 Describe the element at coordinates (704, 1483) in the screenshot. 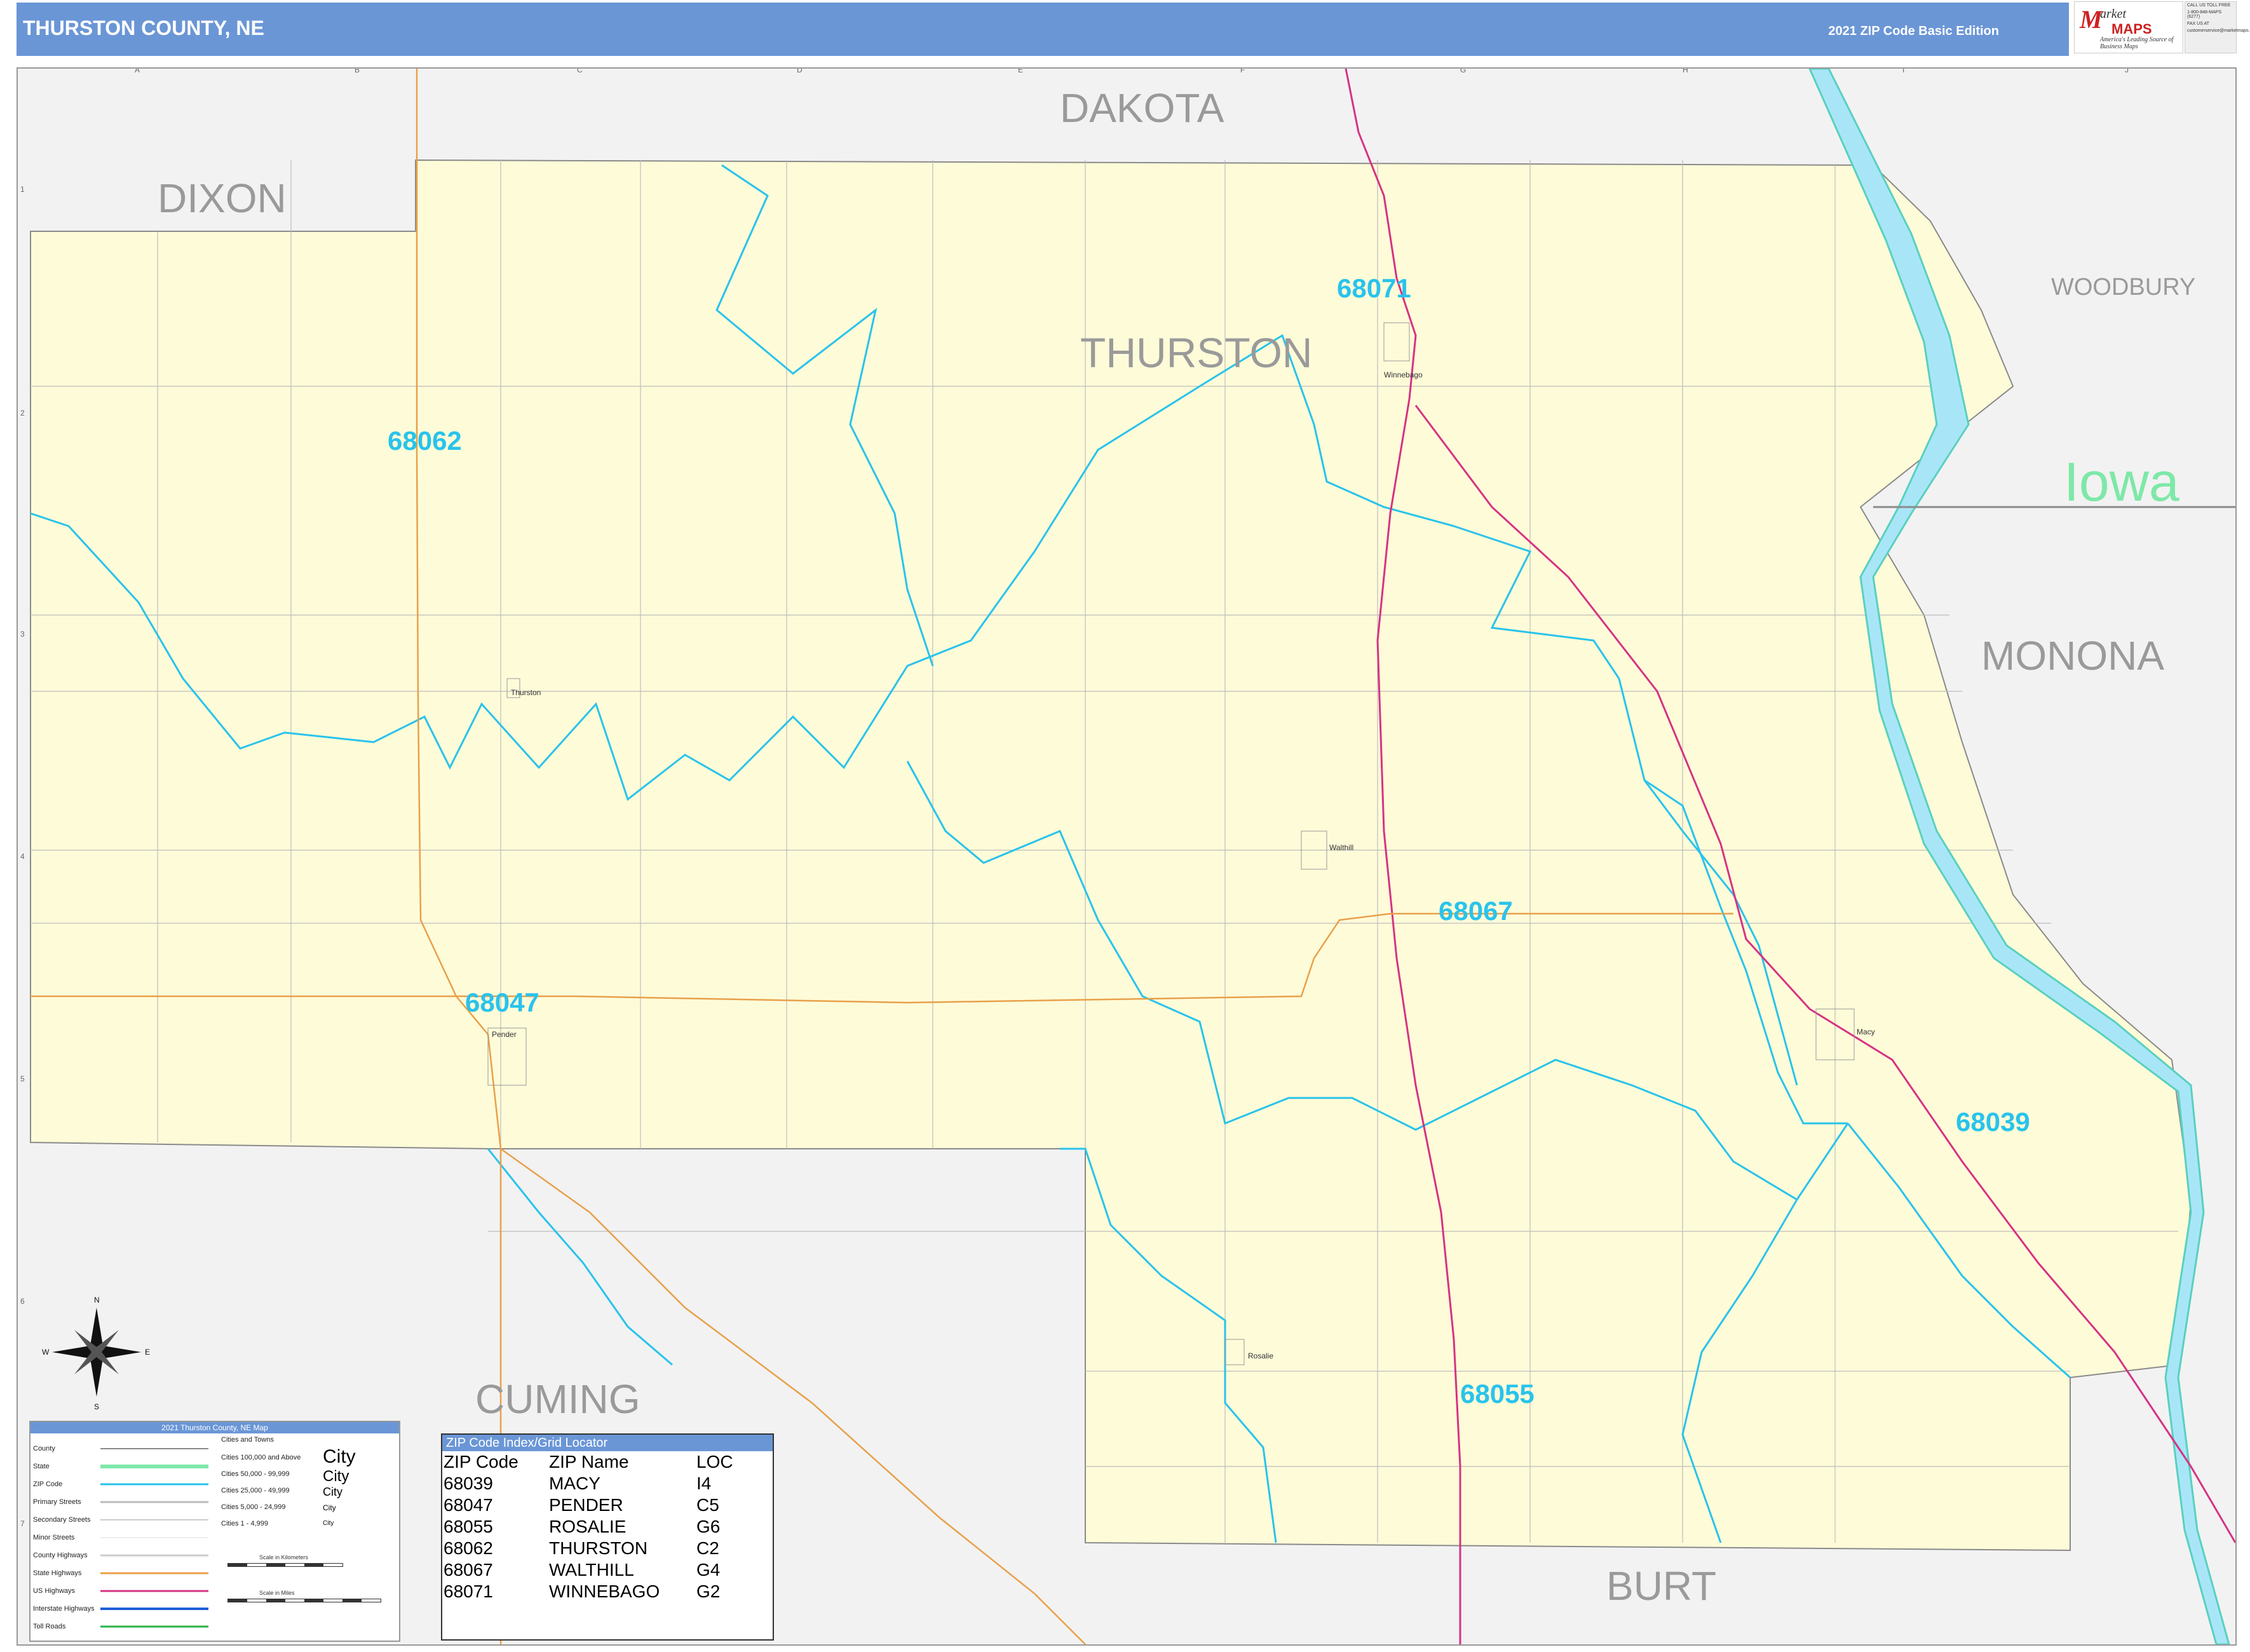

I see `zip-cell: I4` at that location.